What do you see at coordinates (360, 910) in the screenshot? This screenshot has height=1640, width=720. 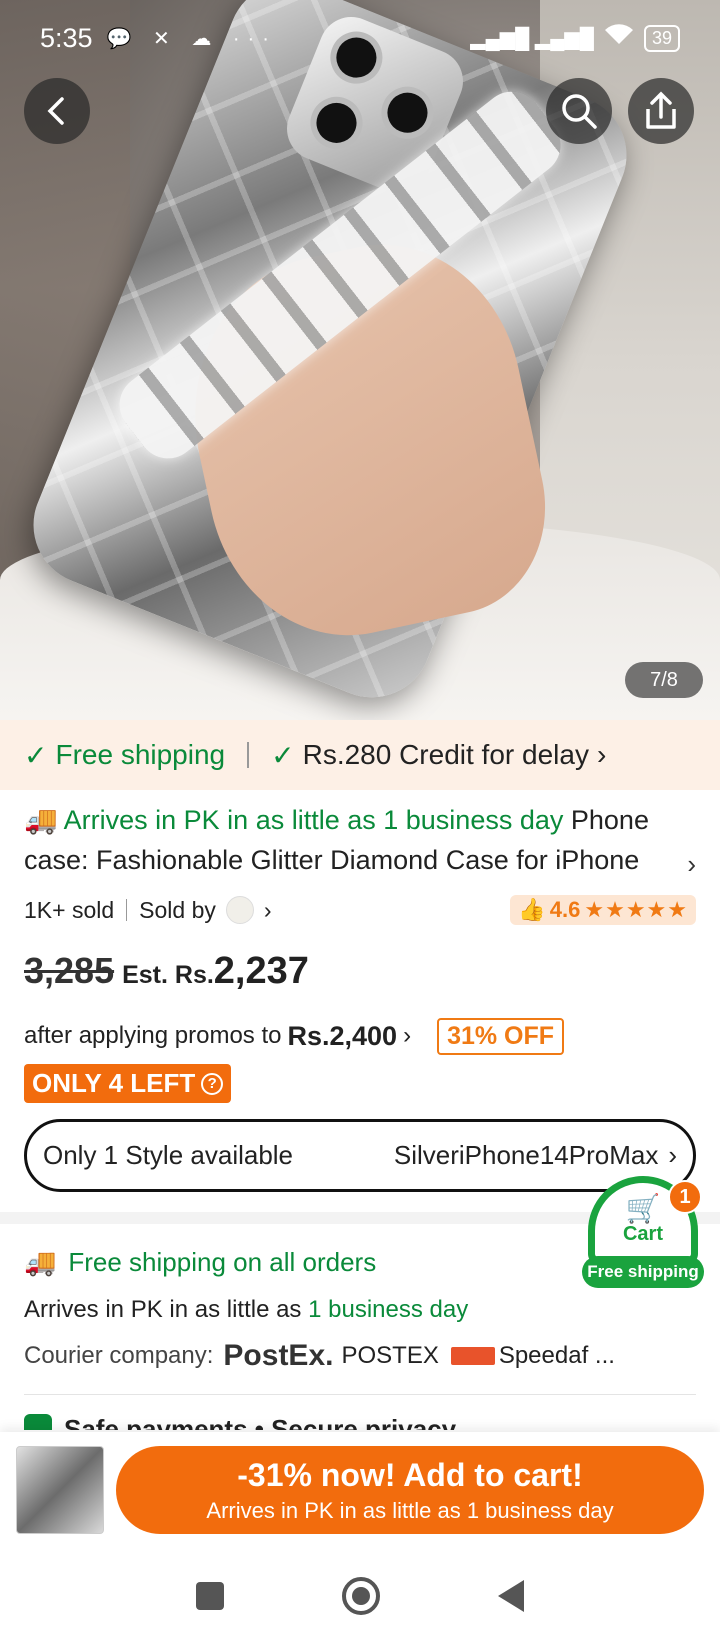 I see `sold-row: 1K+ sold Sold by › 👍 4.6 ★★★★★` at bounding box center [360, 910].